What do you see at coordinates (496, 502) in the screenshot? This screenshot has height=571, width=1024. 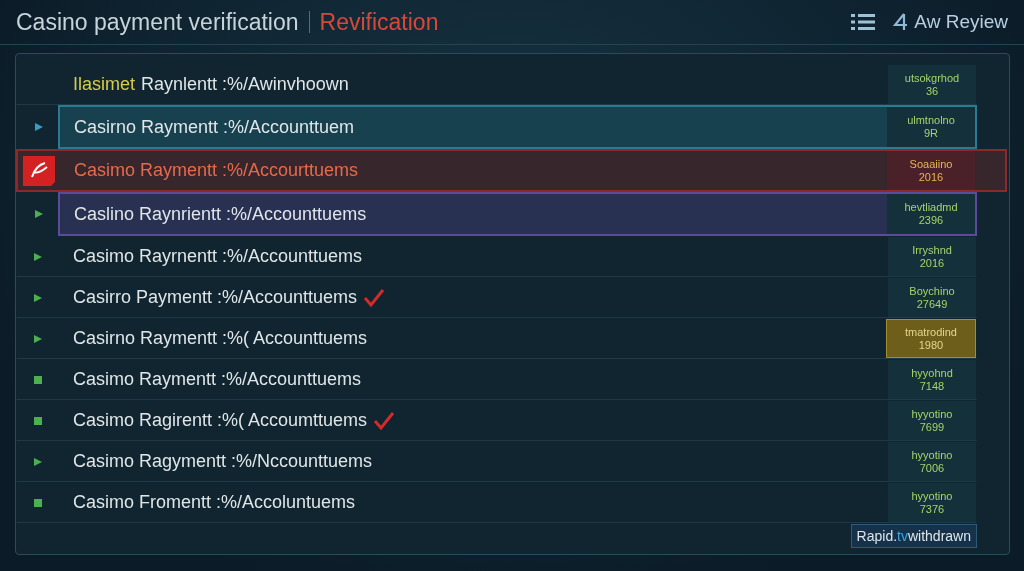 I see `payment-row: Casimo Fromentt :%/Accoluntuems hyyotino 7376` at bounding box center [496, 502].